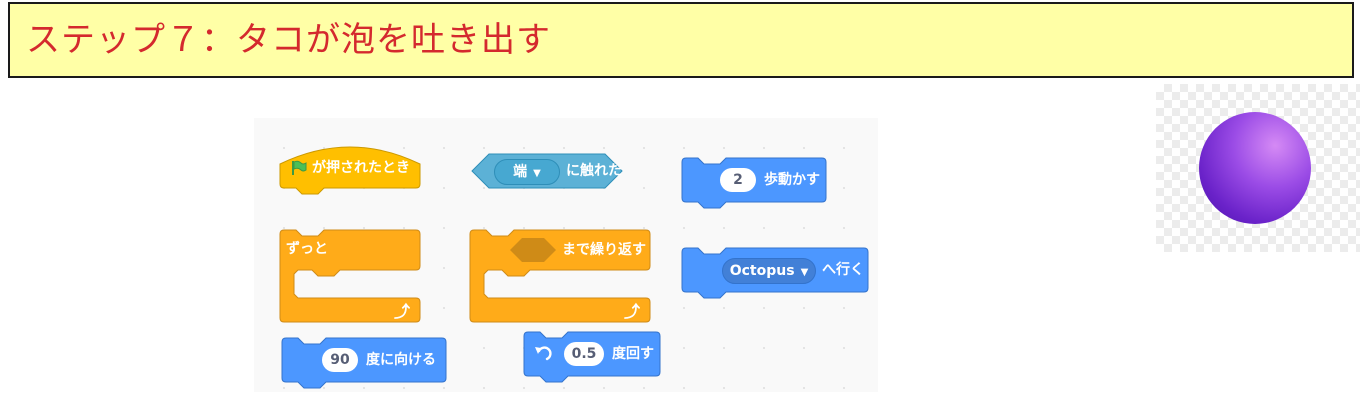 This screenshot has width=1364, height=412. I want to click on point-in-direction-block: 90 度に向ける, so click(364, 363).